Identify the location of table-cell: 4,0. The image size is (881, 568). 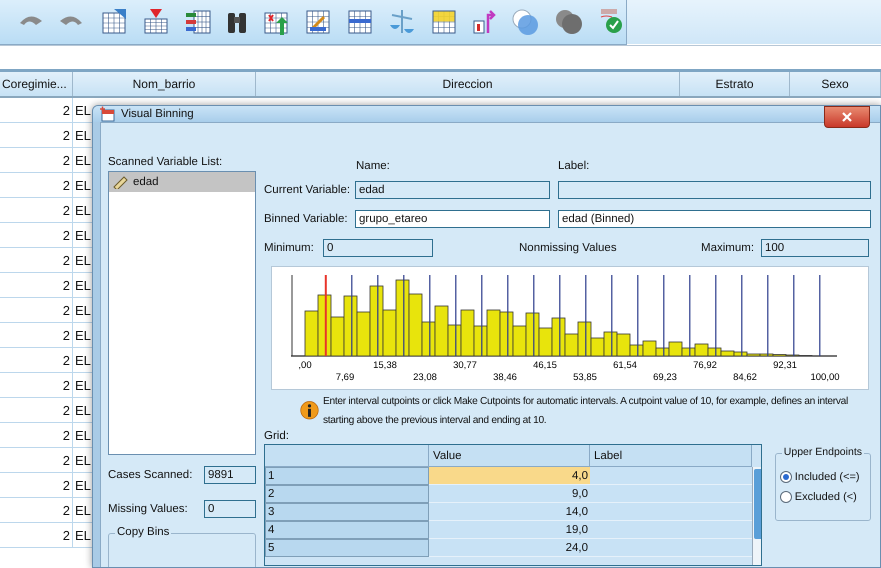
(509, 476).